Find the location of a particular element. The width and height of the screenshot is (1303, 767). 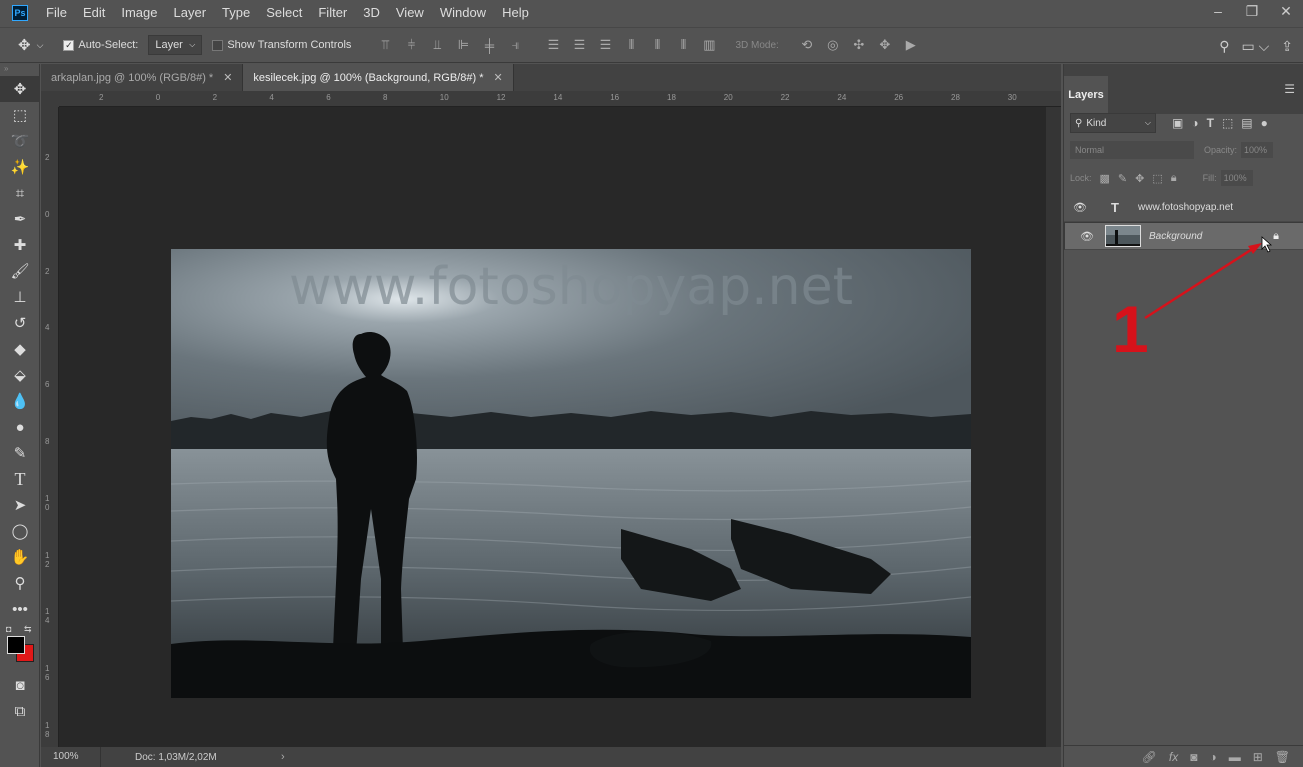

paint-bucket-tool: ⬙ is located at coordinates (20, 375).